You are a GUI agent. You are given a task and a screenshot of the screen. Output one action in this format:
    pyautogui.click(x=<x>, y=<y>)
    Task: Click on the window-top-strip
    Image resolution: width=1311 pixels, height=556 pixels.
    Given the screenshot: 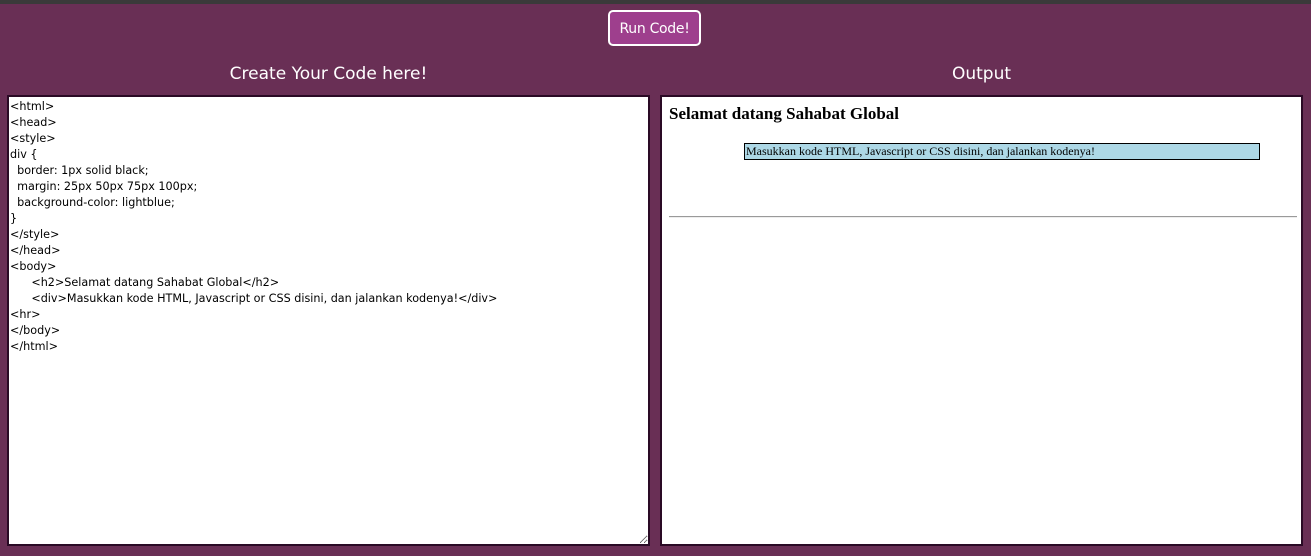 What is the action you would take?
    pyautogui.click(x=655, y=2)
    